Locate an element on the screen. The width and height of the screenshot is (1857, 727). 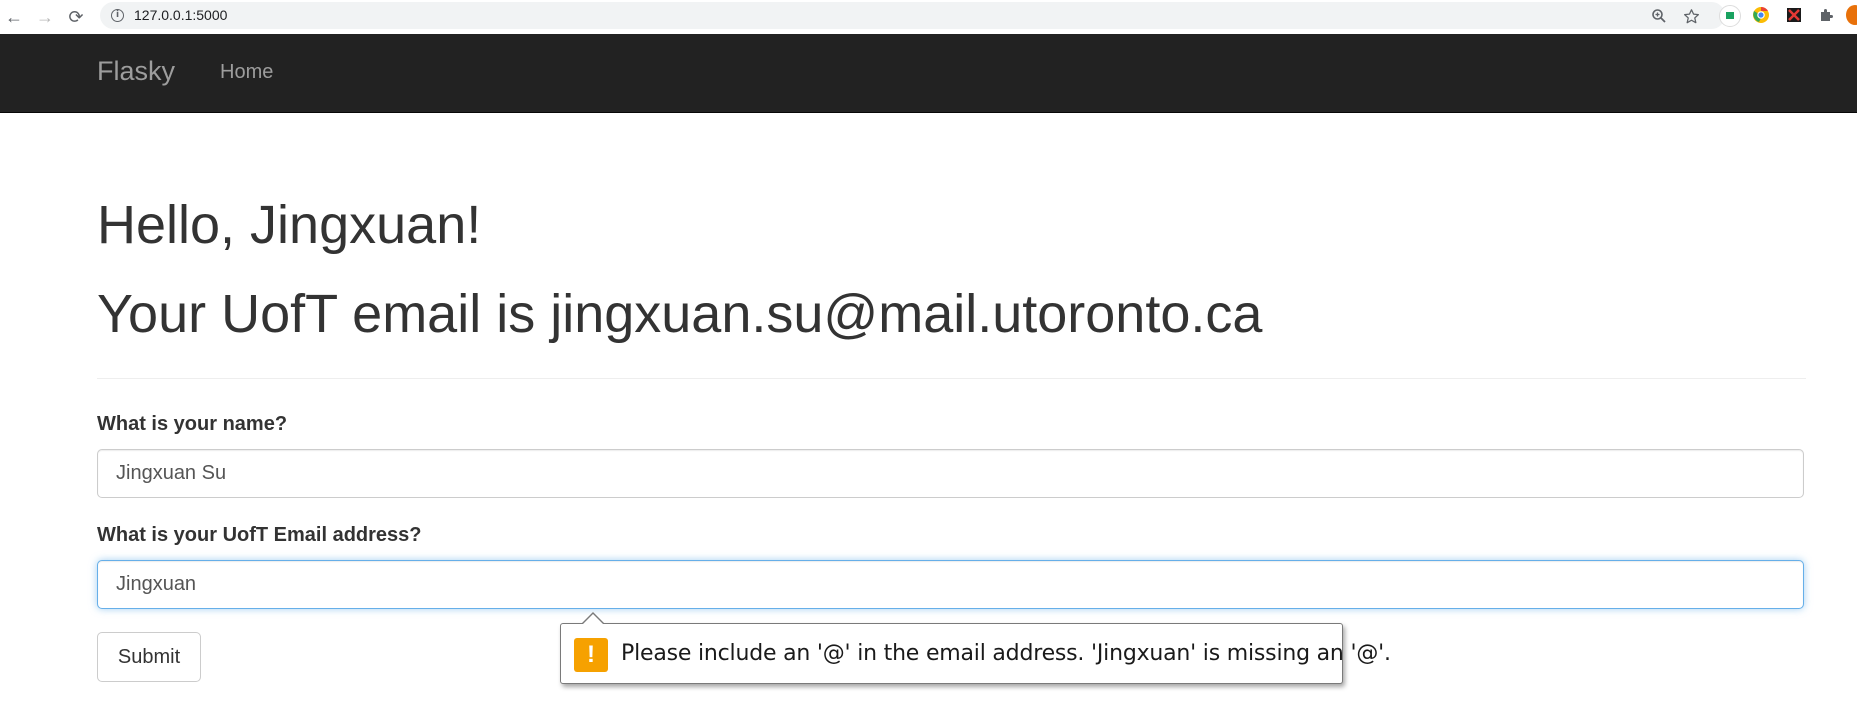
reload-icon: ⟳ is located at coordinates (76, 16).